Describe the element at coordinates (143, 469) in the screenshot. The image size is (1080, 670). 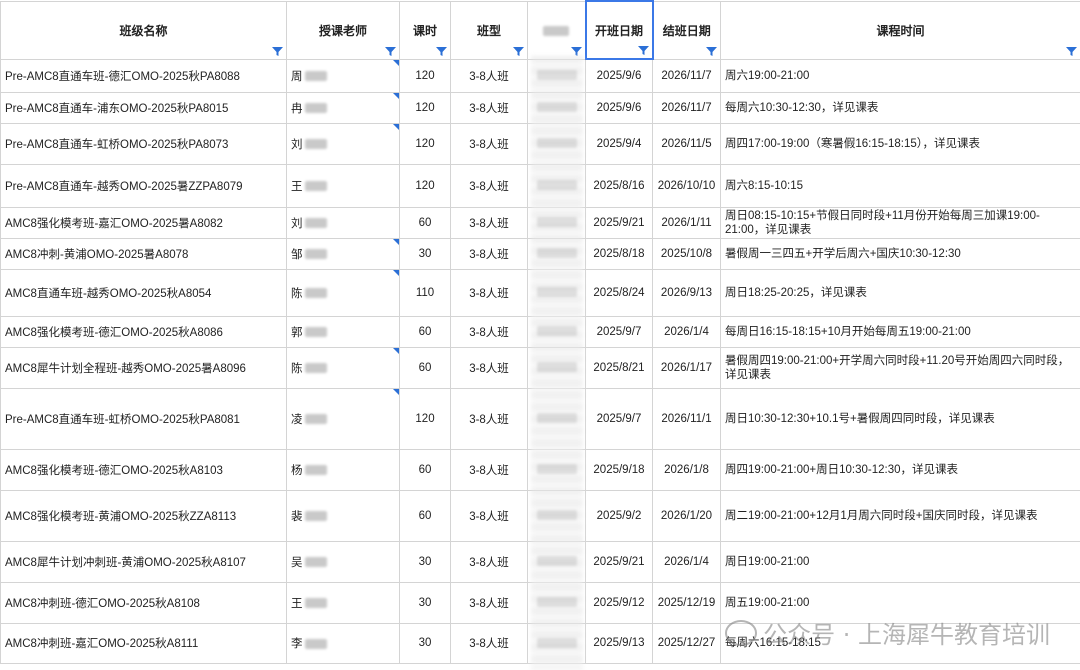
I see `cell-class-name: AMC8强化模考班-德汇OMO-2025秋A8103` at that location.